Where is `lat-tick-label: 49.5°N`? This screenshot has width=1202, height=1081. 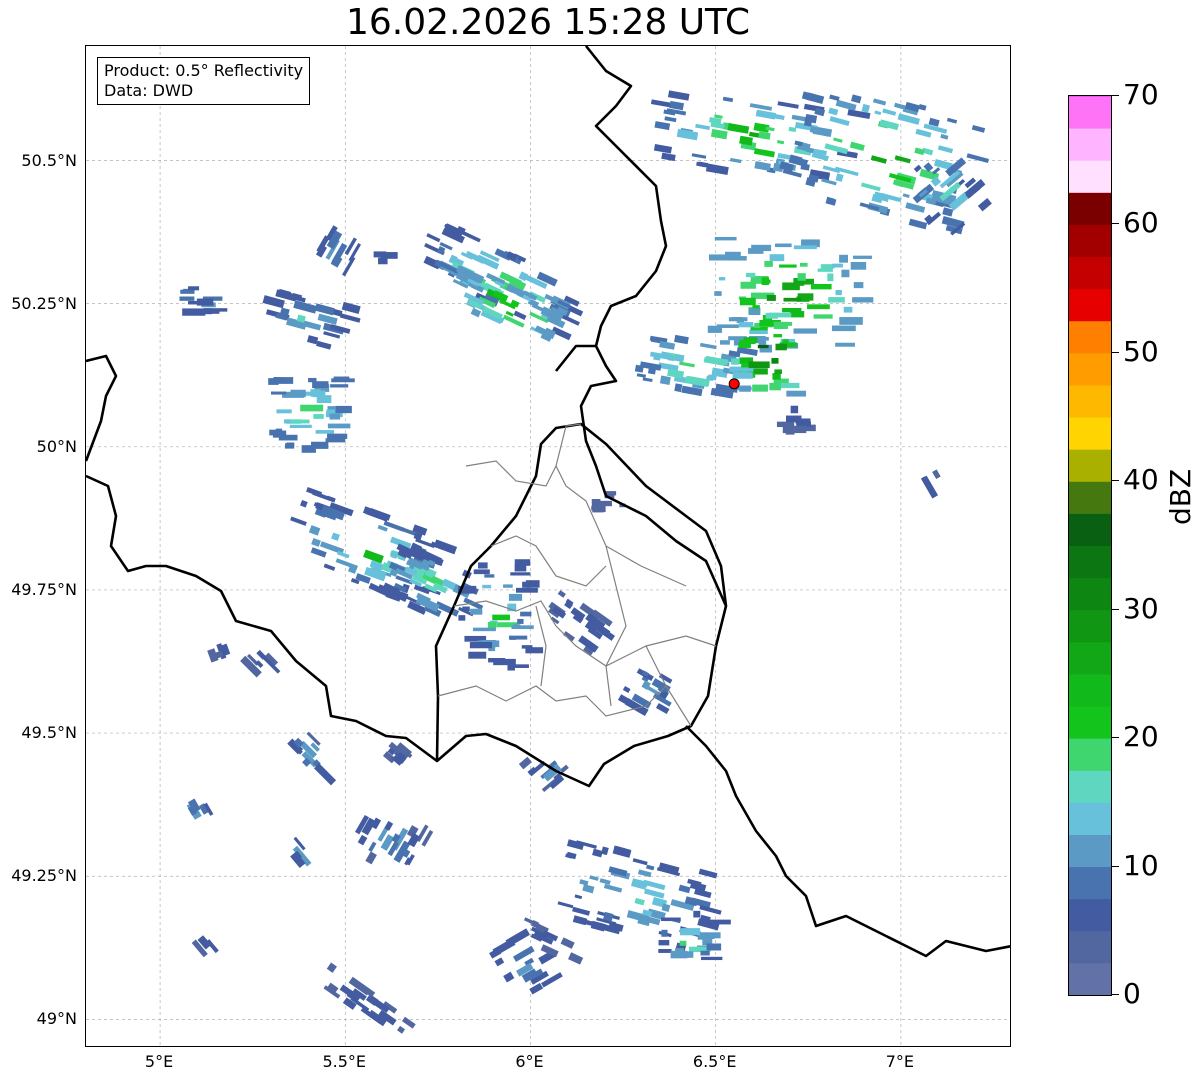
lat-tick-label: 49.5°N is located at coordinates (49, 733).